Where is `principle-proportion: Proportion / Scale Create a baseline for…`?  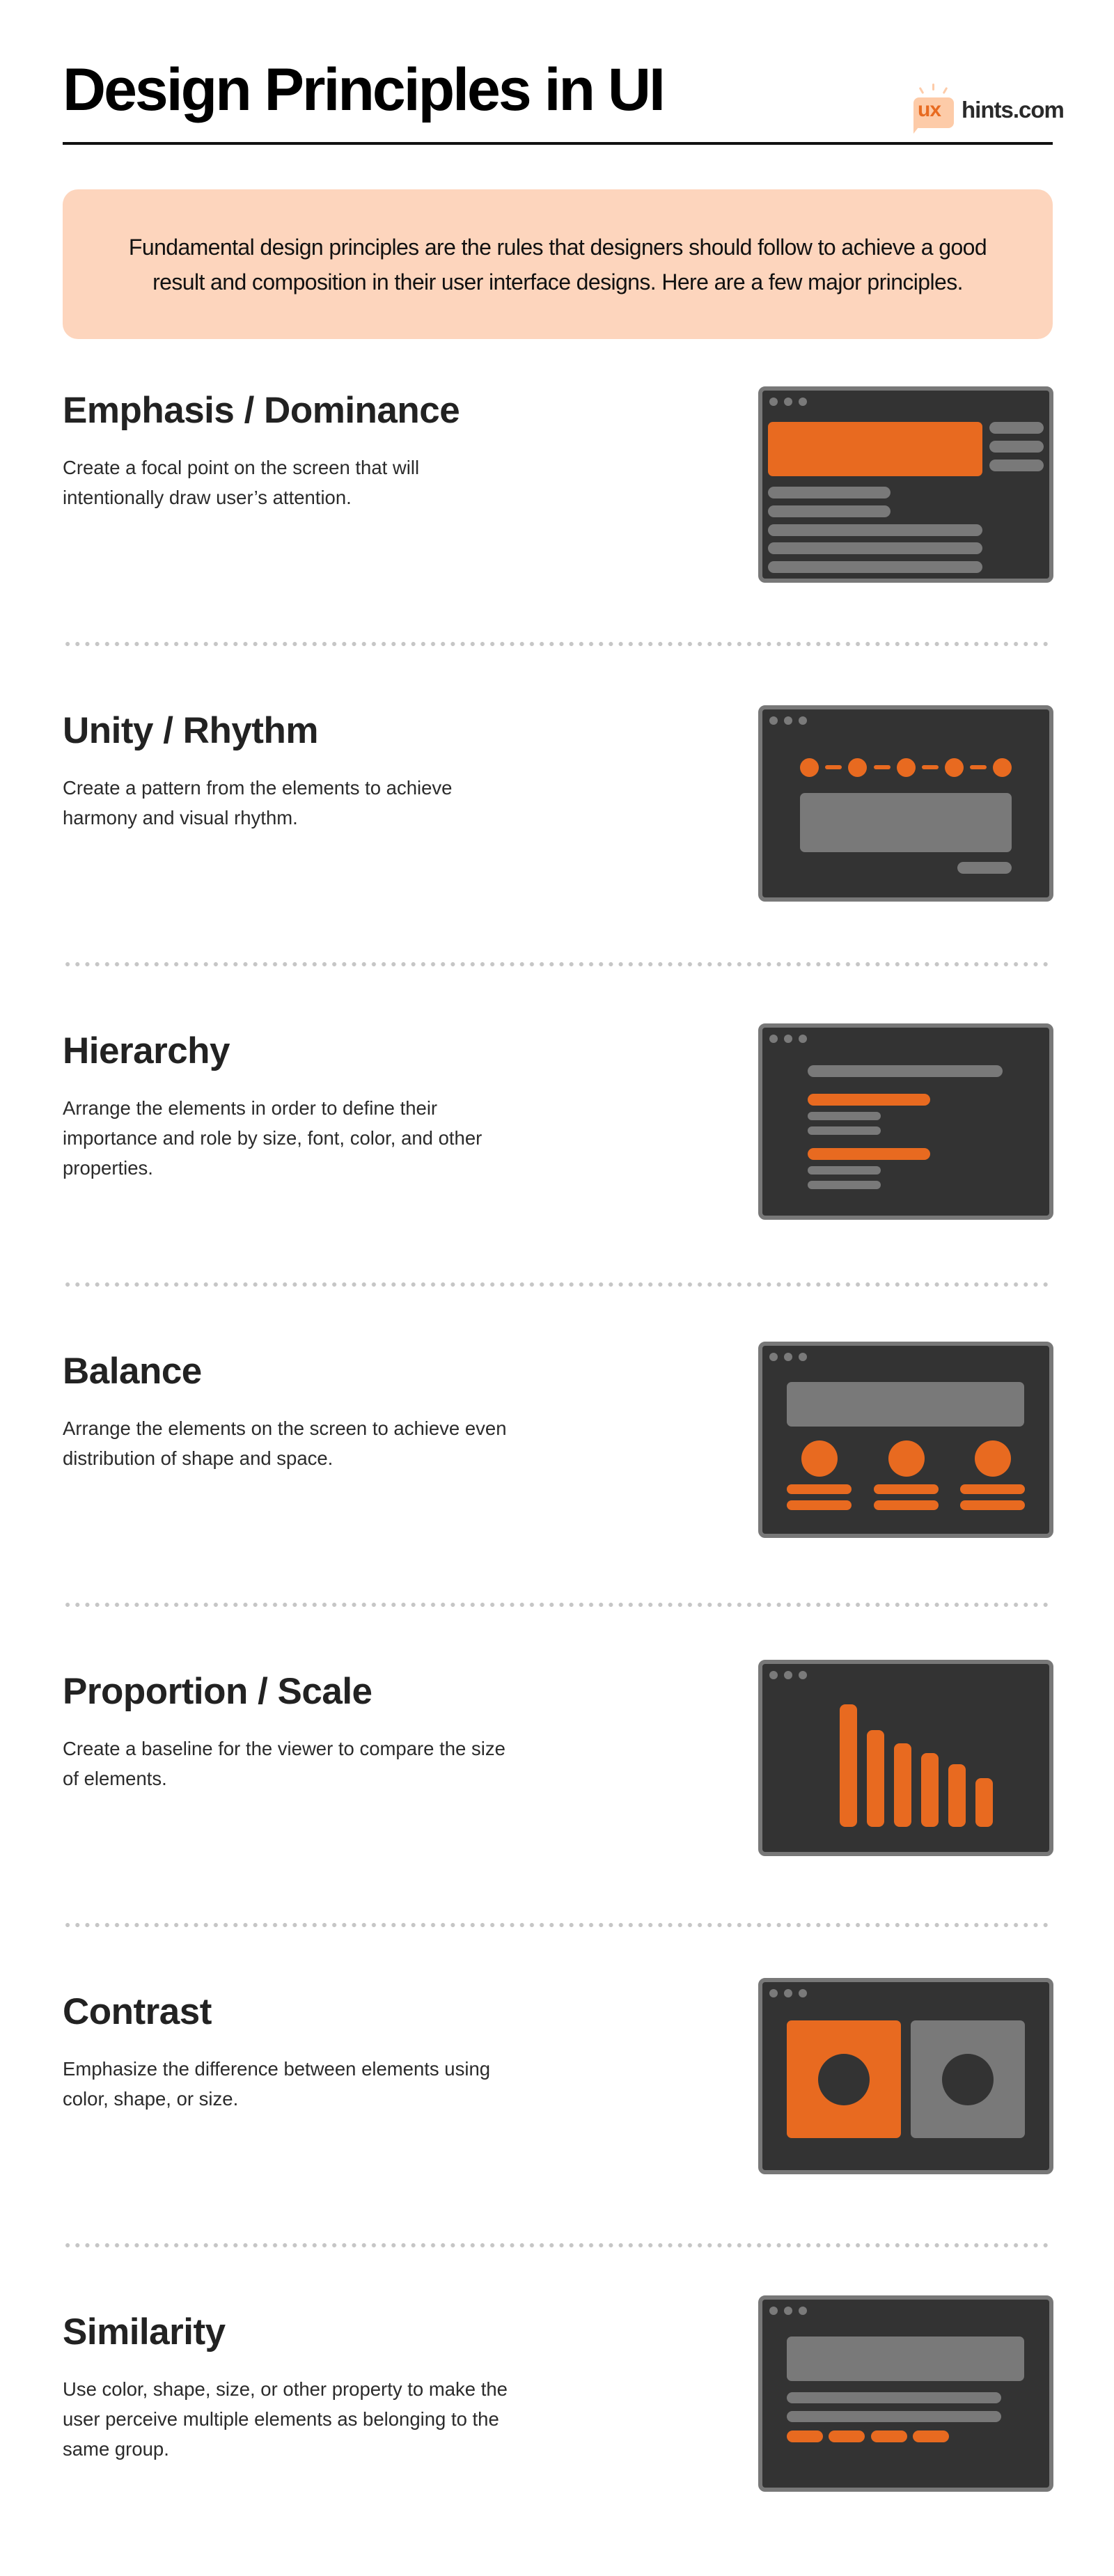
principle-proportion: Proportion / Scale Create a baseline for… is located at coordinates (558, 1796).